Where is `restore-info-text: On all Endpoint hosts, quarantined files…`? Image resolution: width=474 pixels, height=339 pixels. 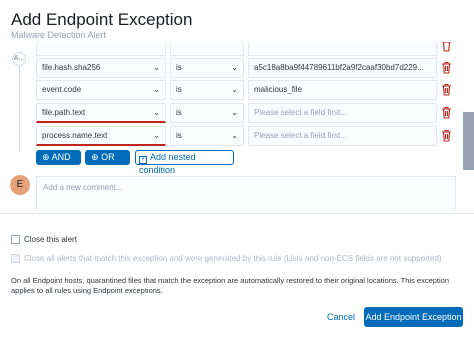 restore-info-text: On all Endpoint hosts, quarantined files… is located at coordinates (230, 285).